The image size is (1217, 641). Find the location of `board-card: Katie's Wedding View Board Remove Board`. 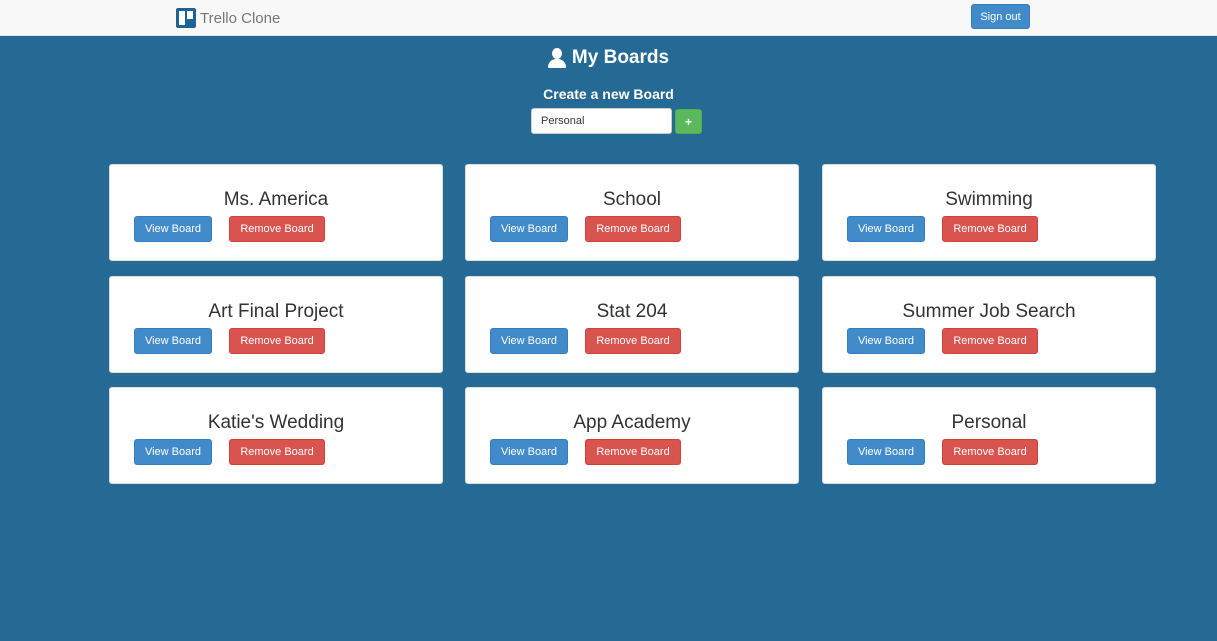

board-card: Katie's Wedding View Board Remove Board is located at coordinates (276, 435).